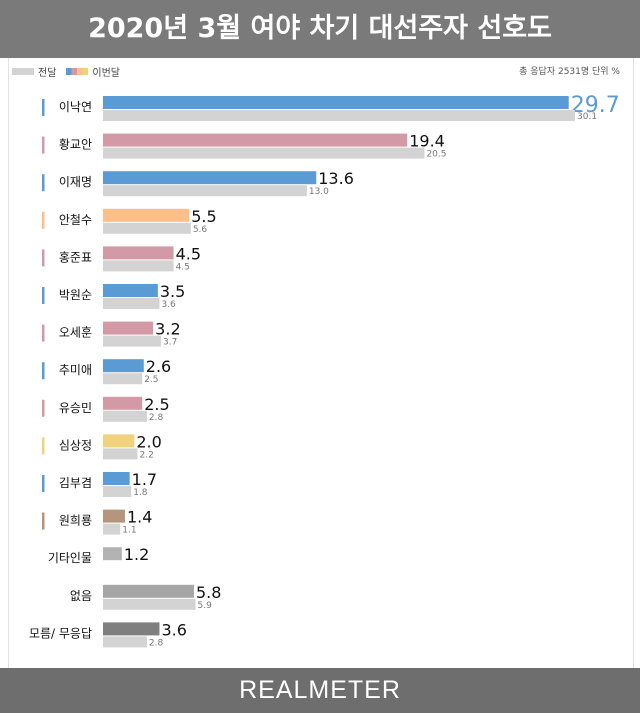  I want to click on value-label-previous: 2.2, so click(146, 455).